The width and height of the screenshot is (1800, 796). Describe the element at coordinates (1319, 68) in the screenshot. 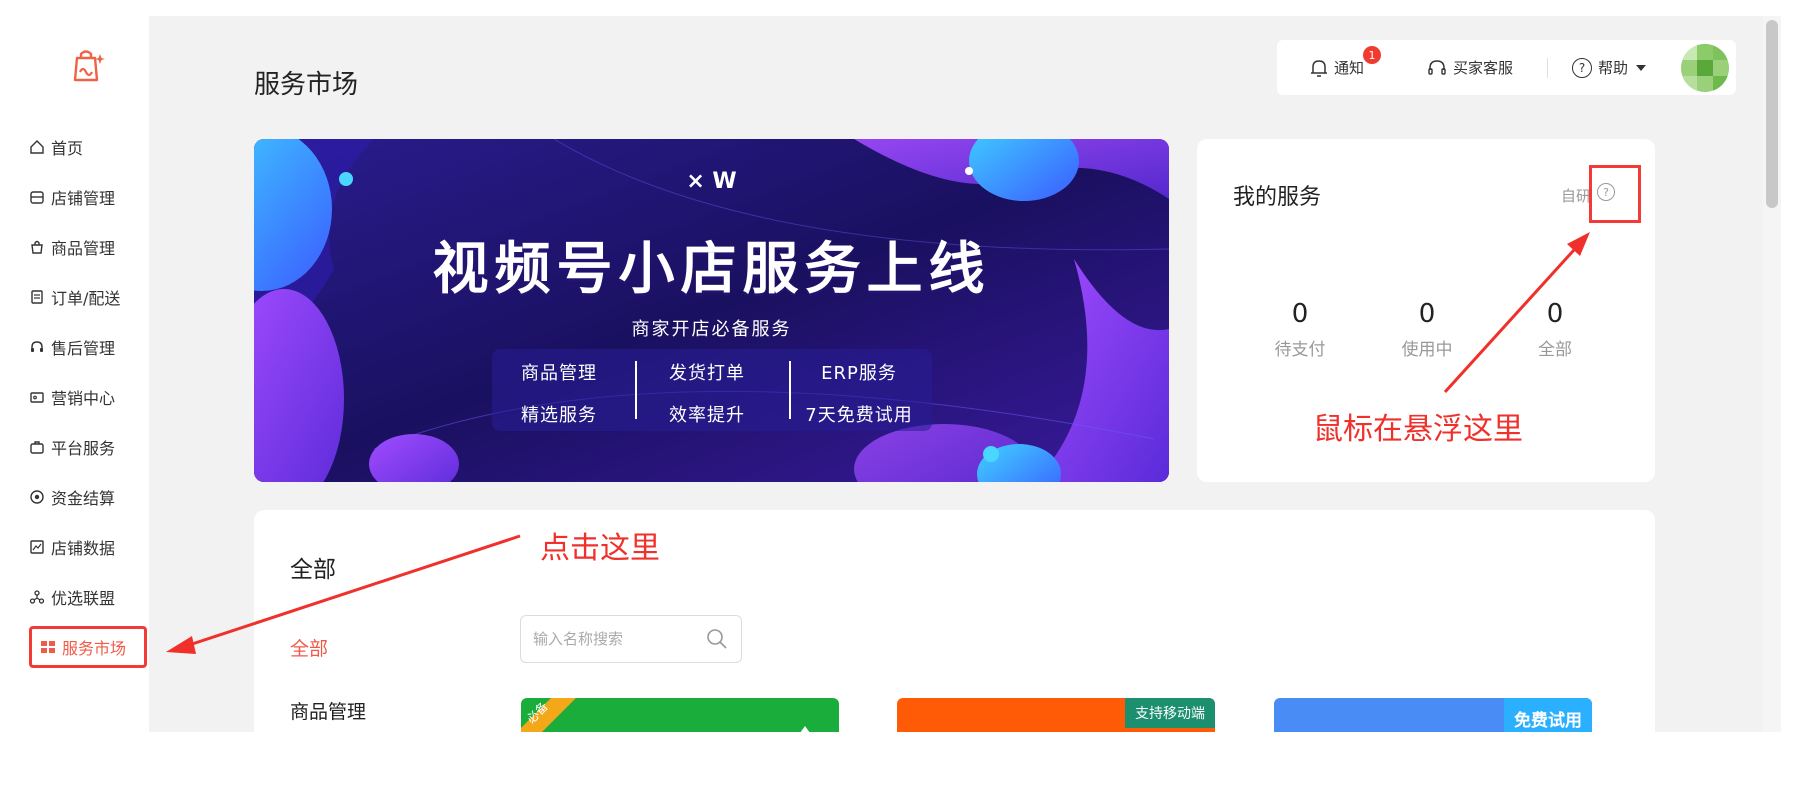

I see `bell-icon` at that location.